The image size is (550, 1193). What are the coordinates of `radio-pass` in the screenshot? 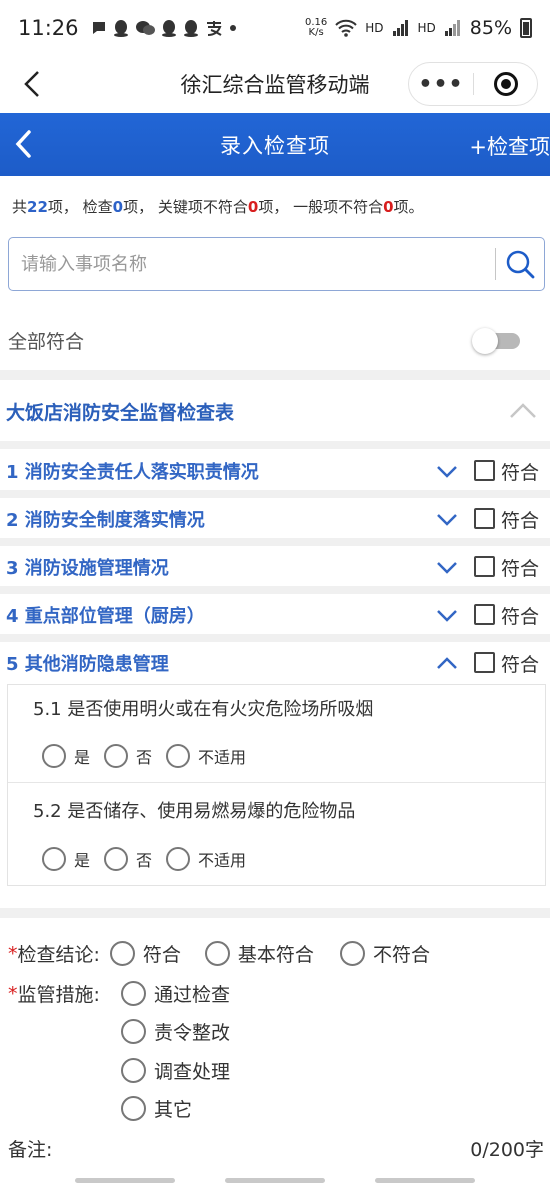 It's located at (133, 993).